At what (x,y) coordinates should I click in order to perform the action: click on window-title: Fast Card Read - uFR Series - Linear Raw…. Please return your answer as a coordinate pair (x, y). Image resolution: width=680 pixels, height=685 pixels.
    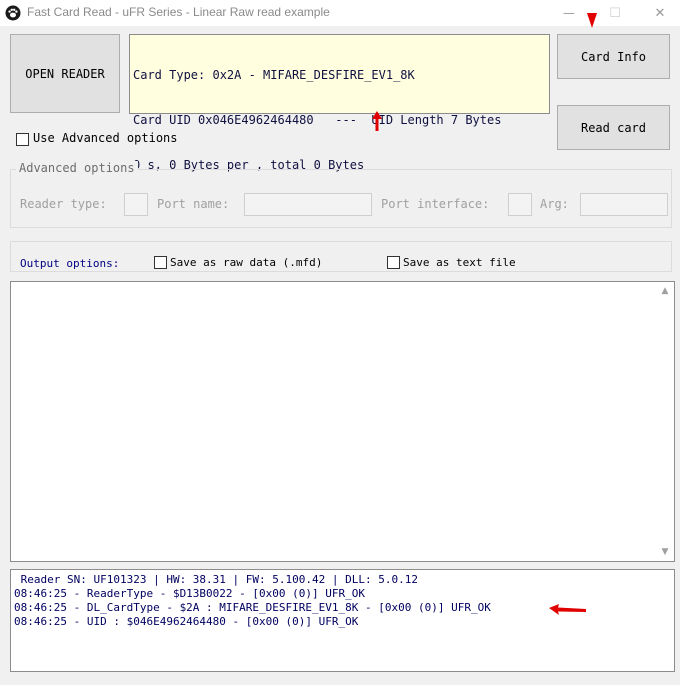
    Looking at the image, I should click on (178, 12).